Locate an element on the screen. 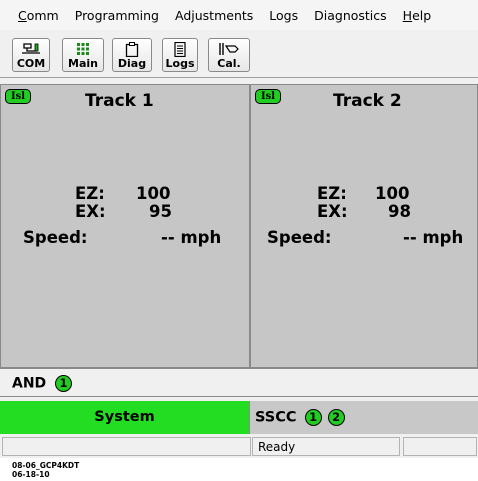 This screenshot has height=481, width=478. cal-button: Cal. is located at coordinates (229, 55).